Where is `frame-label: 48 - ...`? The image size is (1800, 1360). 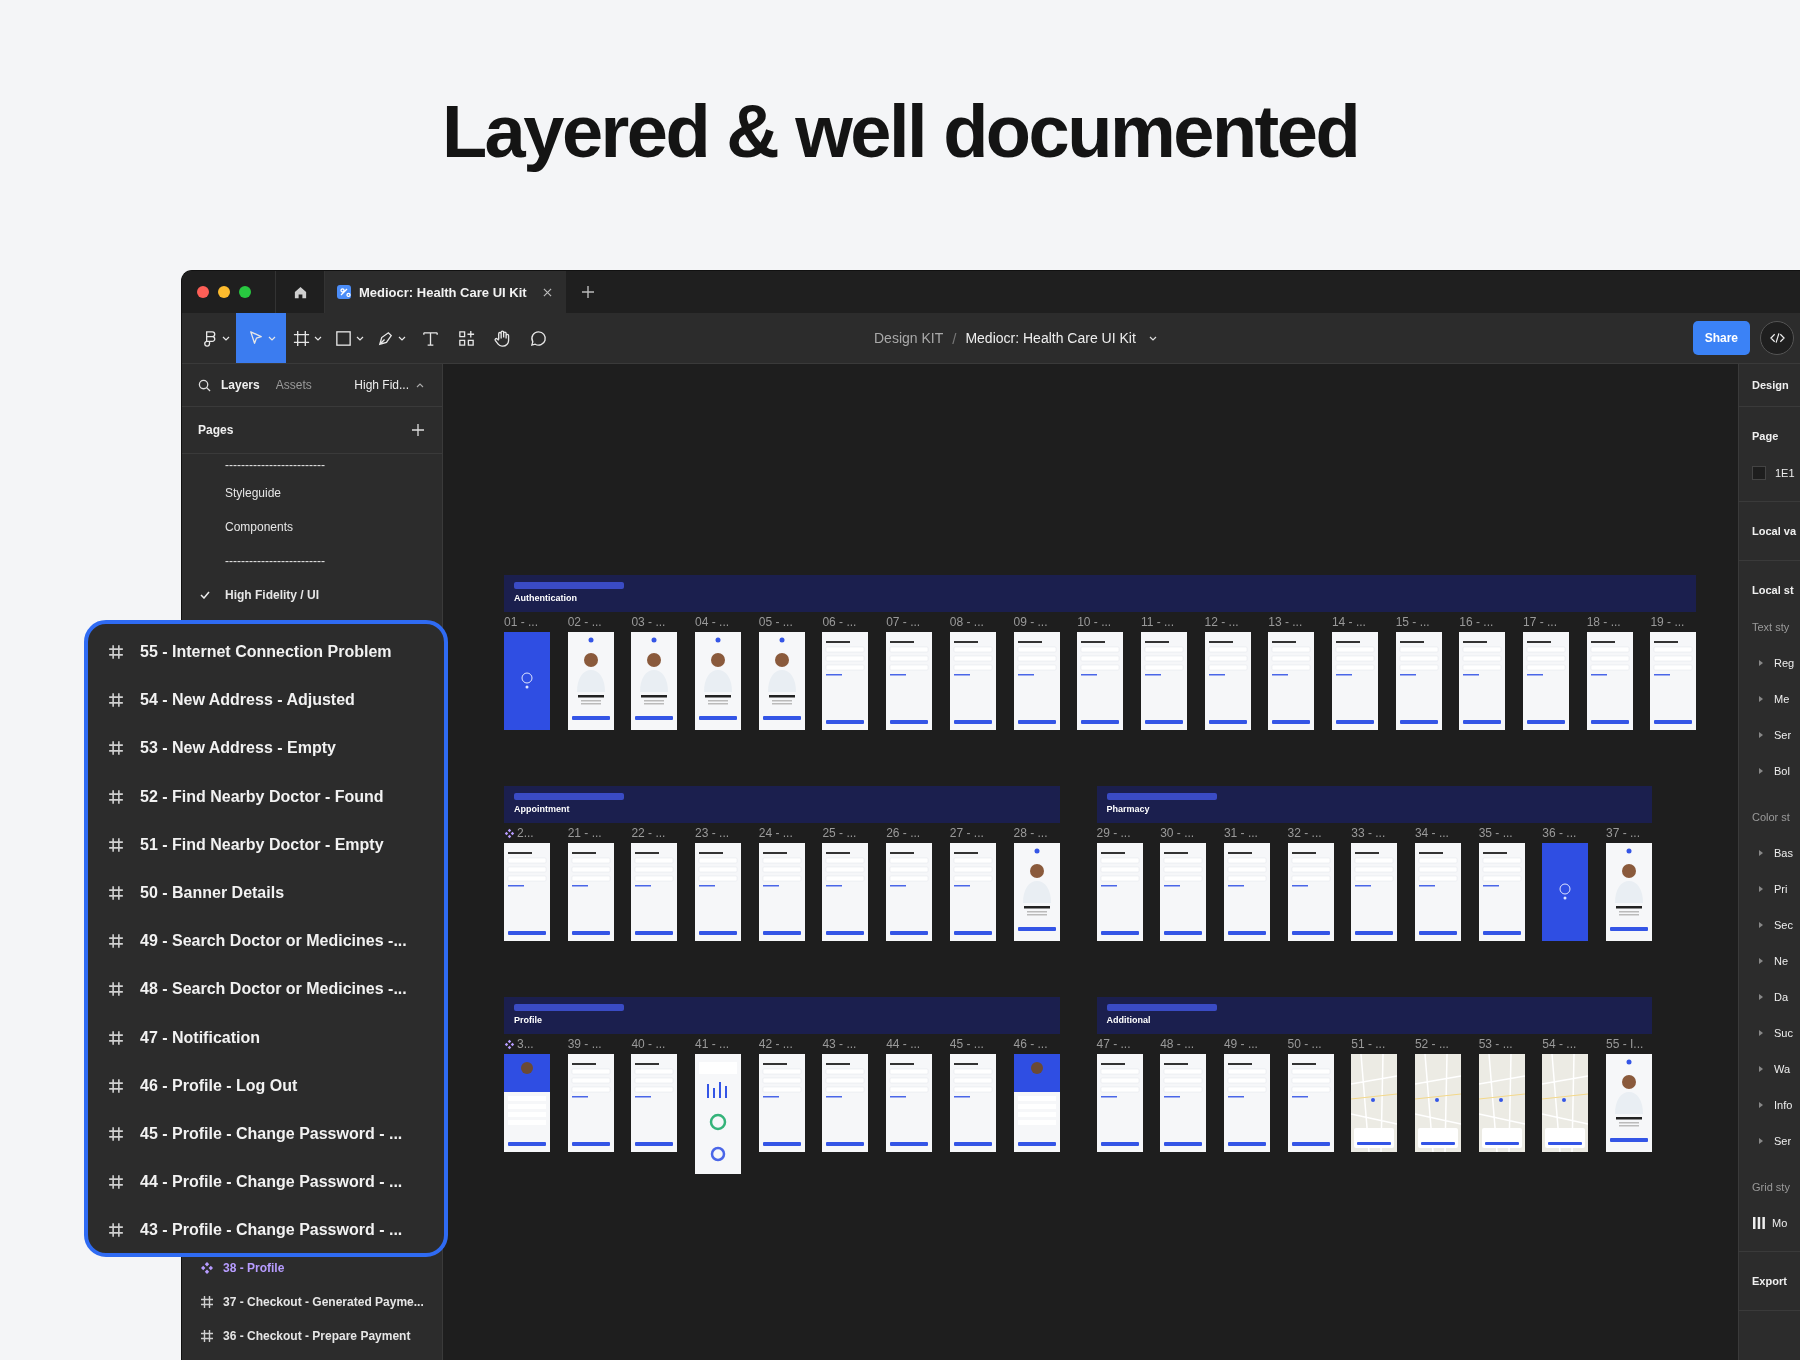 frame-label: 48 - ... is located at coordinates (1177, 1044).